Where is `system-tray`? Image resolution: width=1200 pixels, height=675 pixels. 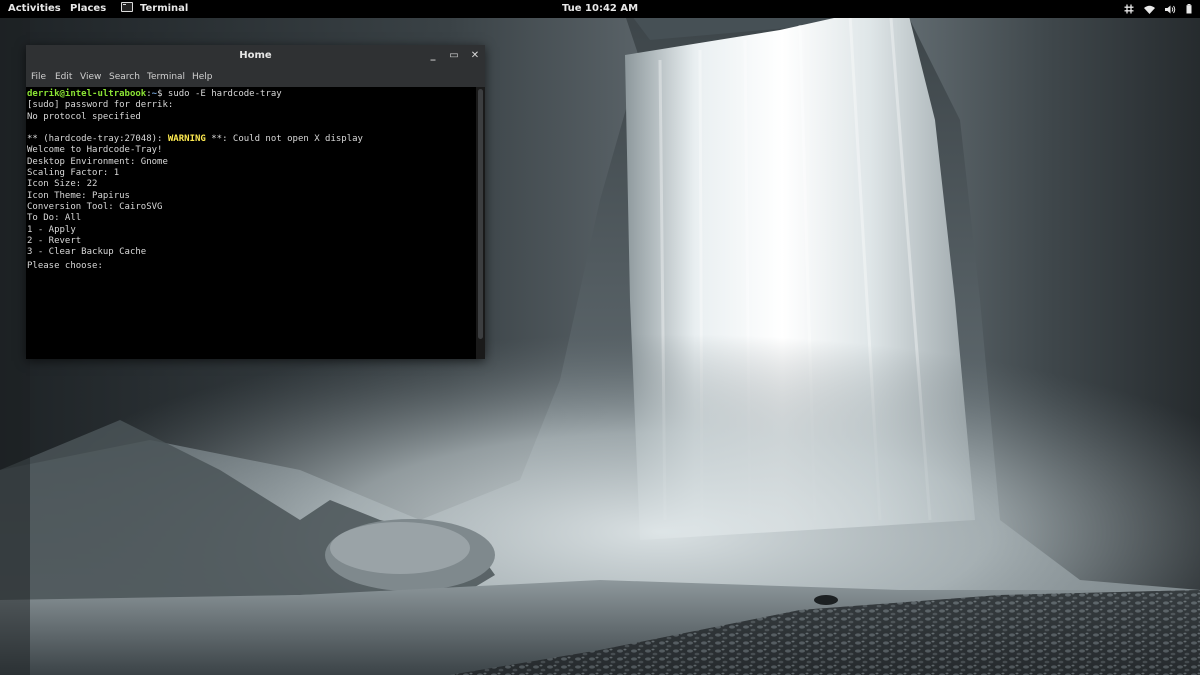 system-tray is located at coordinates (1158, 9).